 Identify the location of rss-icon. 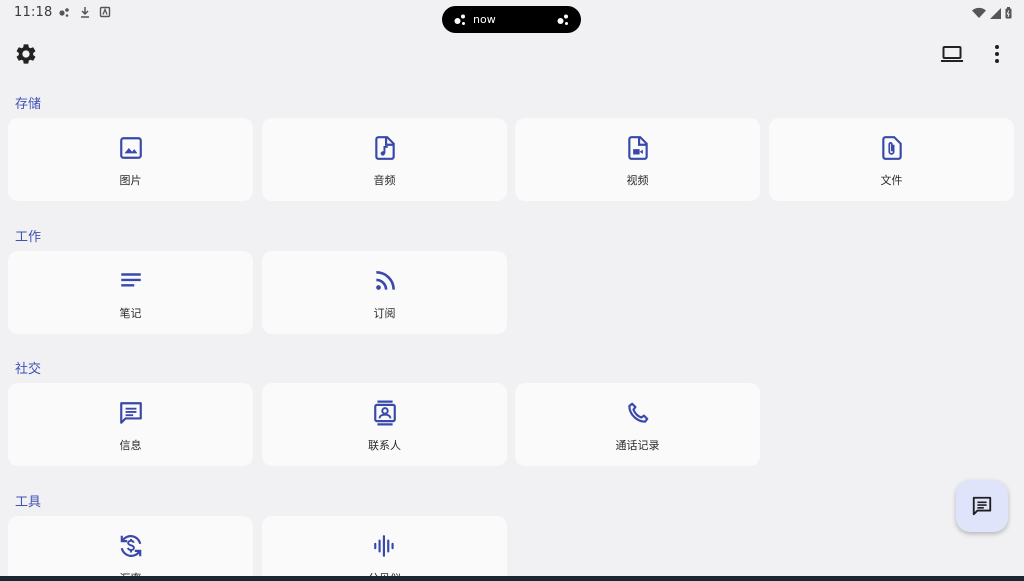
(385, 280).